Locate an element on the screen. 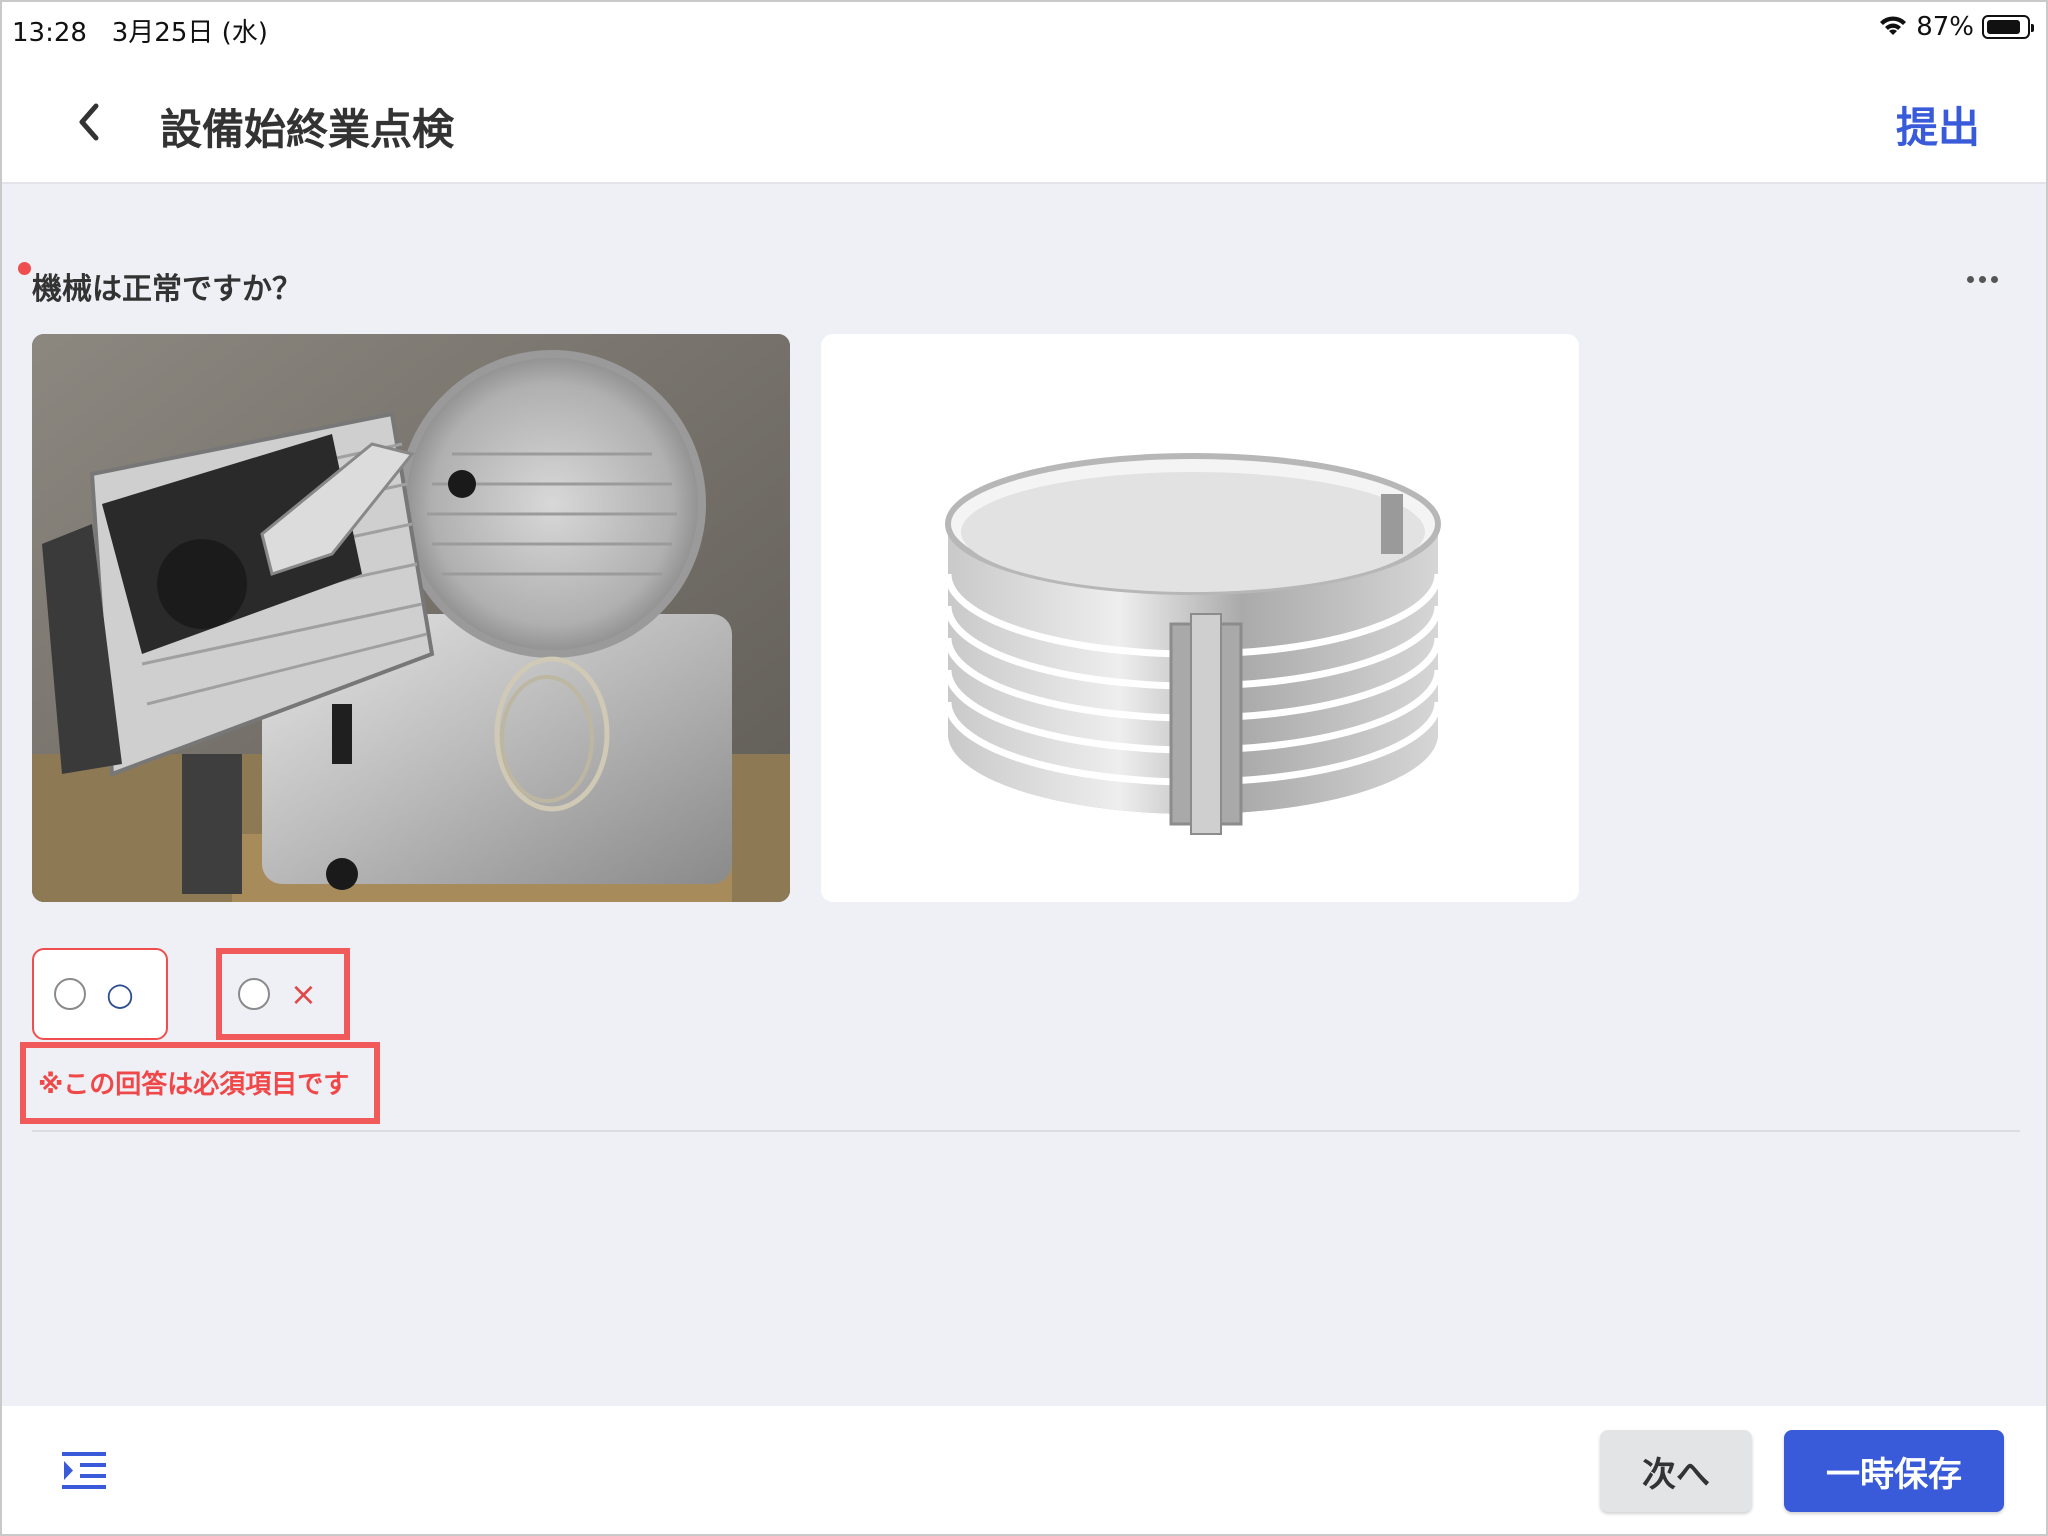 This screenshot has height=1536, width=2048. status-indicators: 87% is located at coordinates (1956, 27).